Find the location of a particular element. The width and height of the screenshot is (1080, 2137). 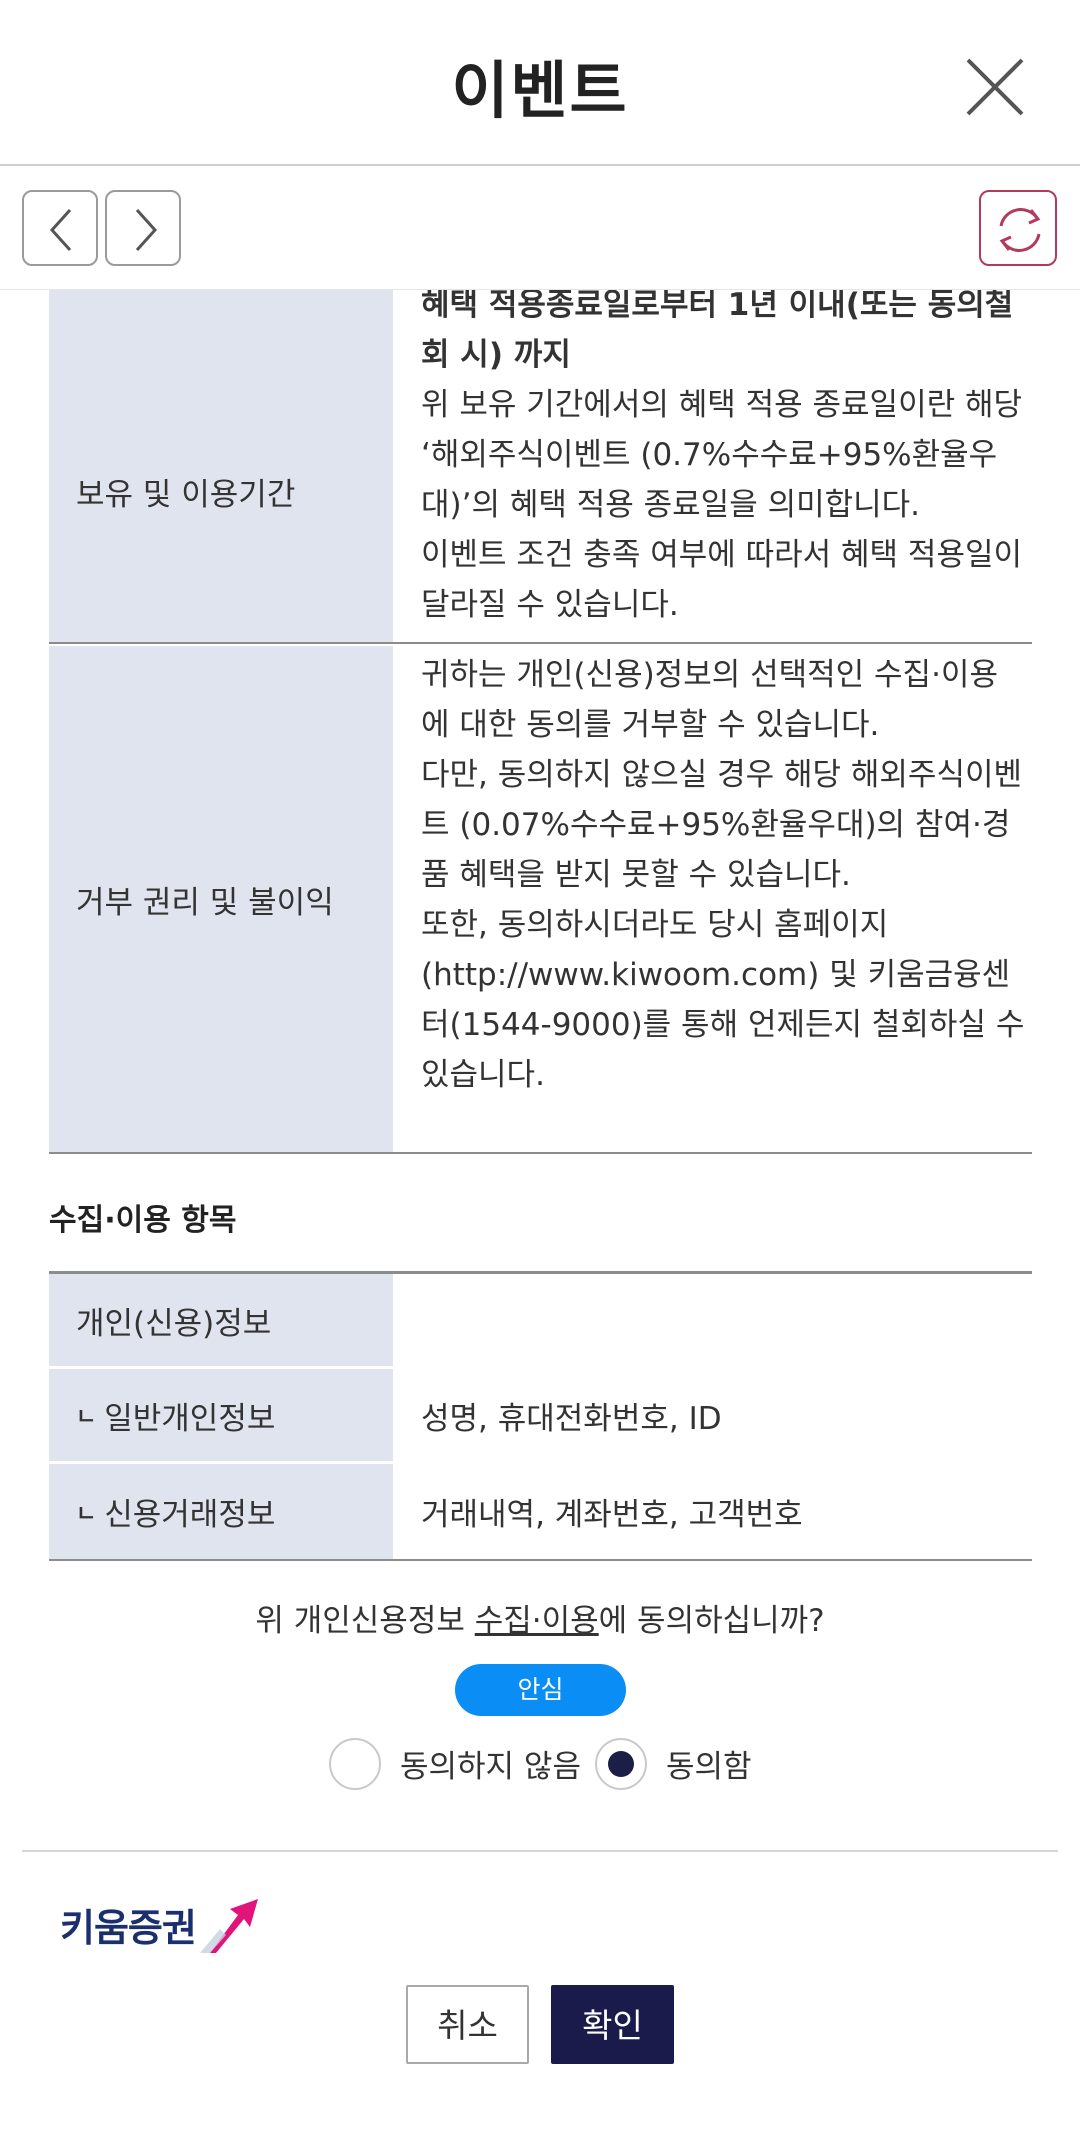

section-title: 수집·이용 항목 is located at coordinates (143, 1220).